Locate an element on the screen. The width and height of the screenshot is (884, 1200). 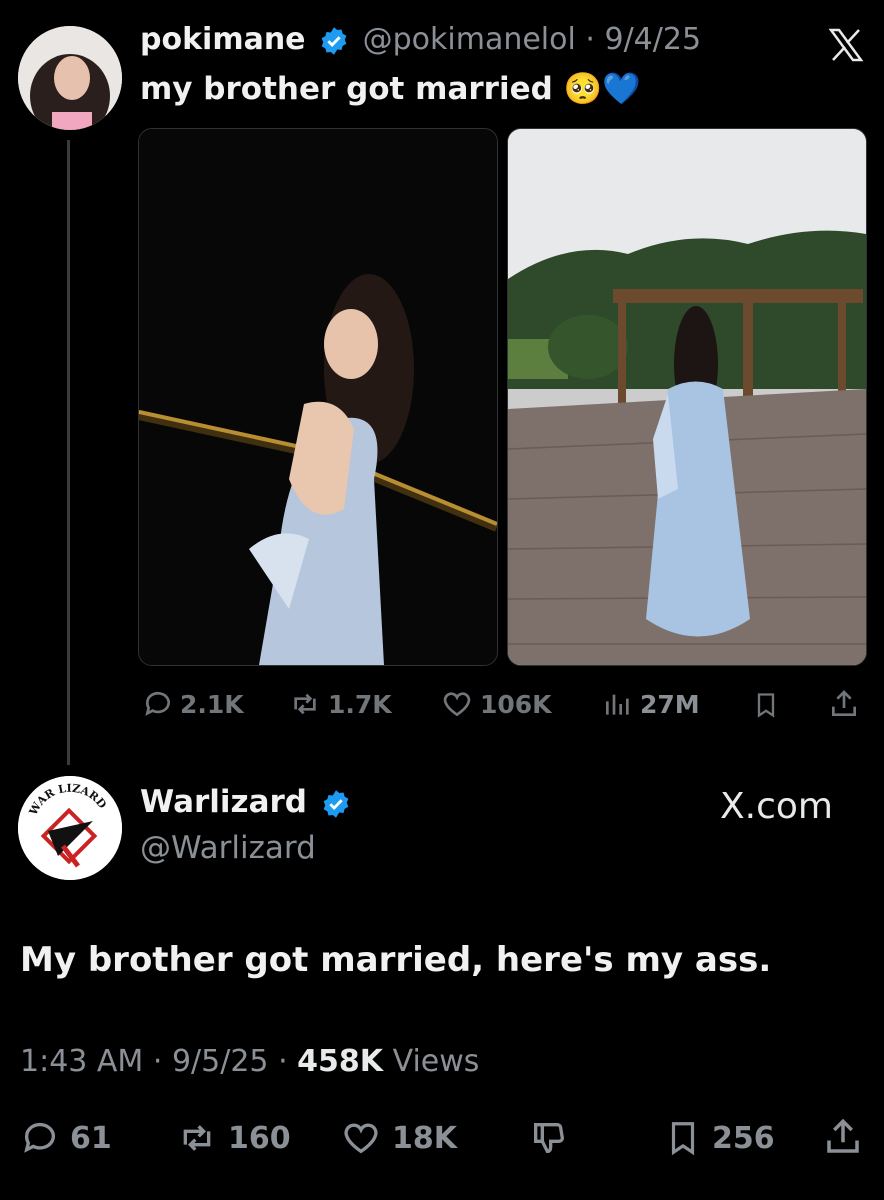
quoted-like-count: 106K is located at coordinates (516, 704).